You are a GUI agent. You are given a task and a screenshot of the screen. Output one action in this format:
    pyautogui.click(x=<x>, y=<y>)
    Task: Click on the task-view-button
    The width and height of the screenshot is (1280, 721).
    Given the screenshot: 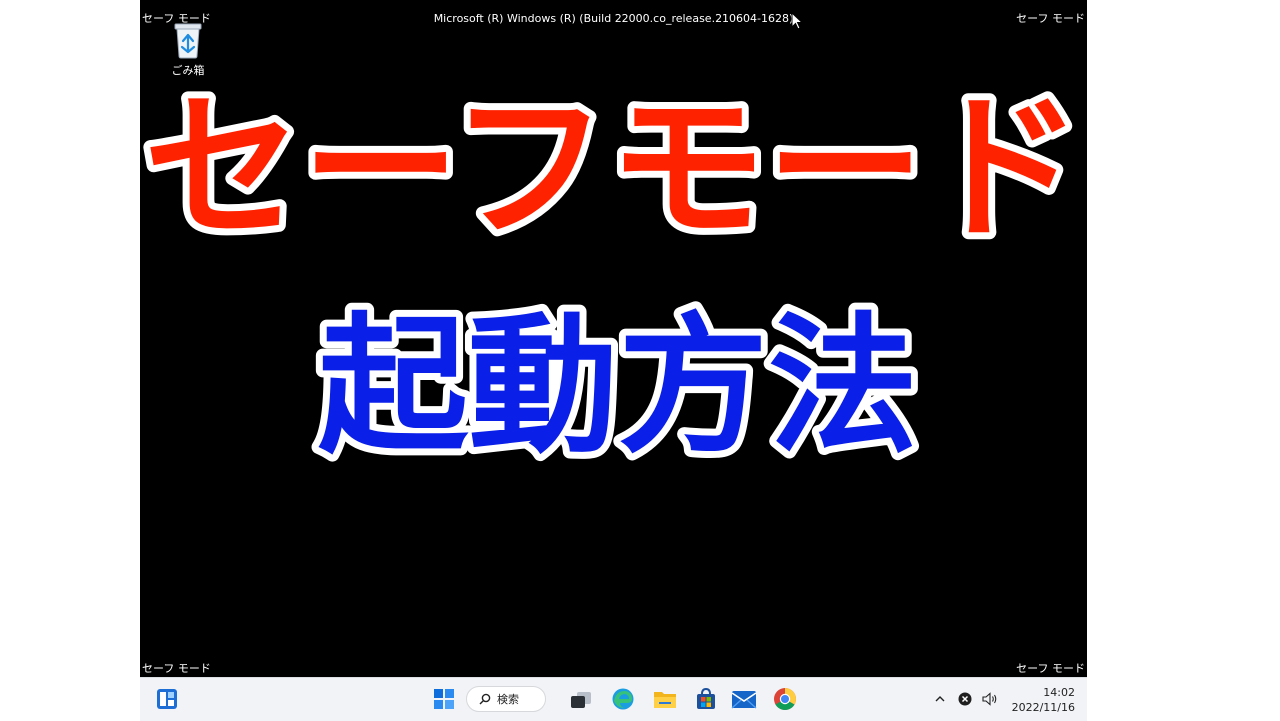 What is the action you would take?
    pyautogui.click(x=581, y=699)
    